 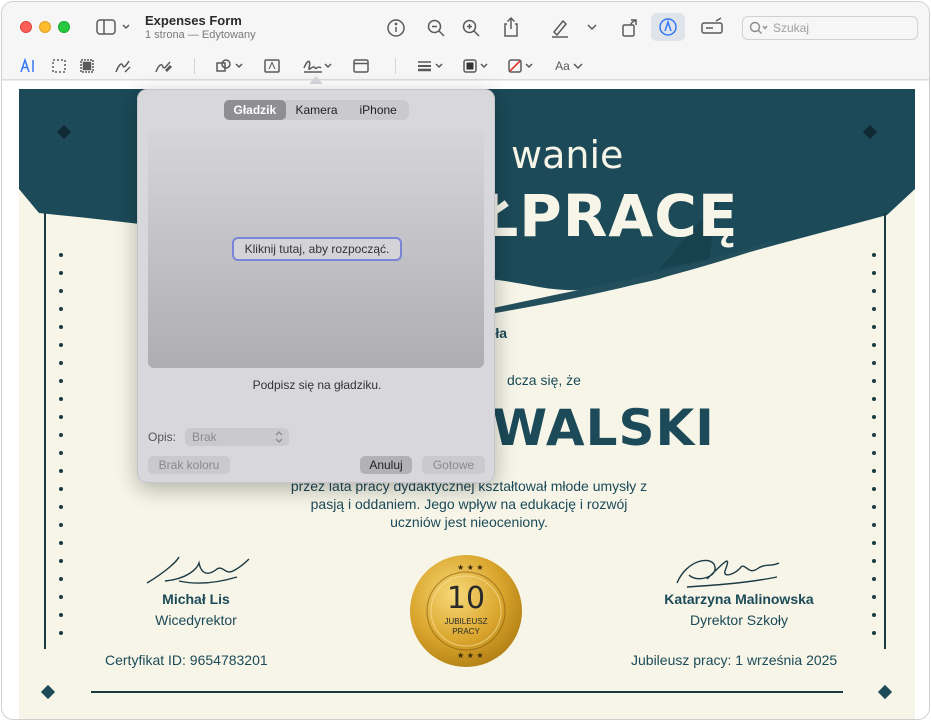 I want to click on share-icon, so click(x=511, y=26).